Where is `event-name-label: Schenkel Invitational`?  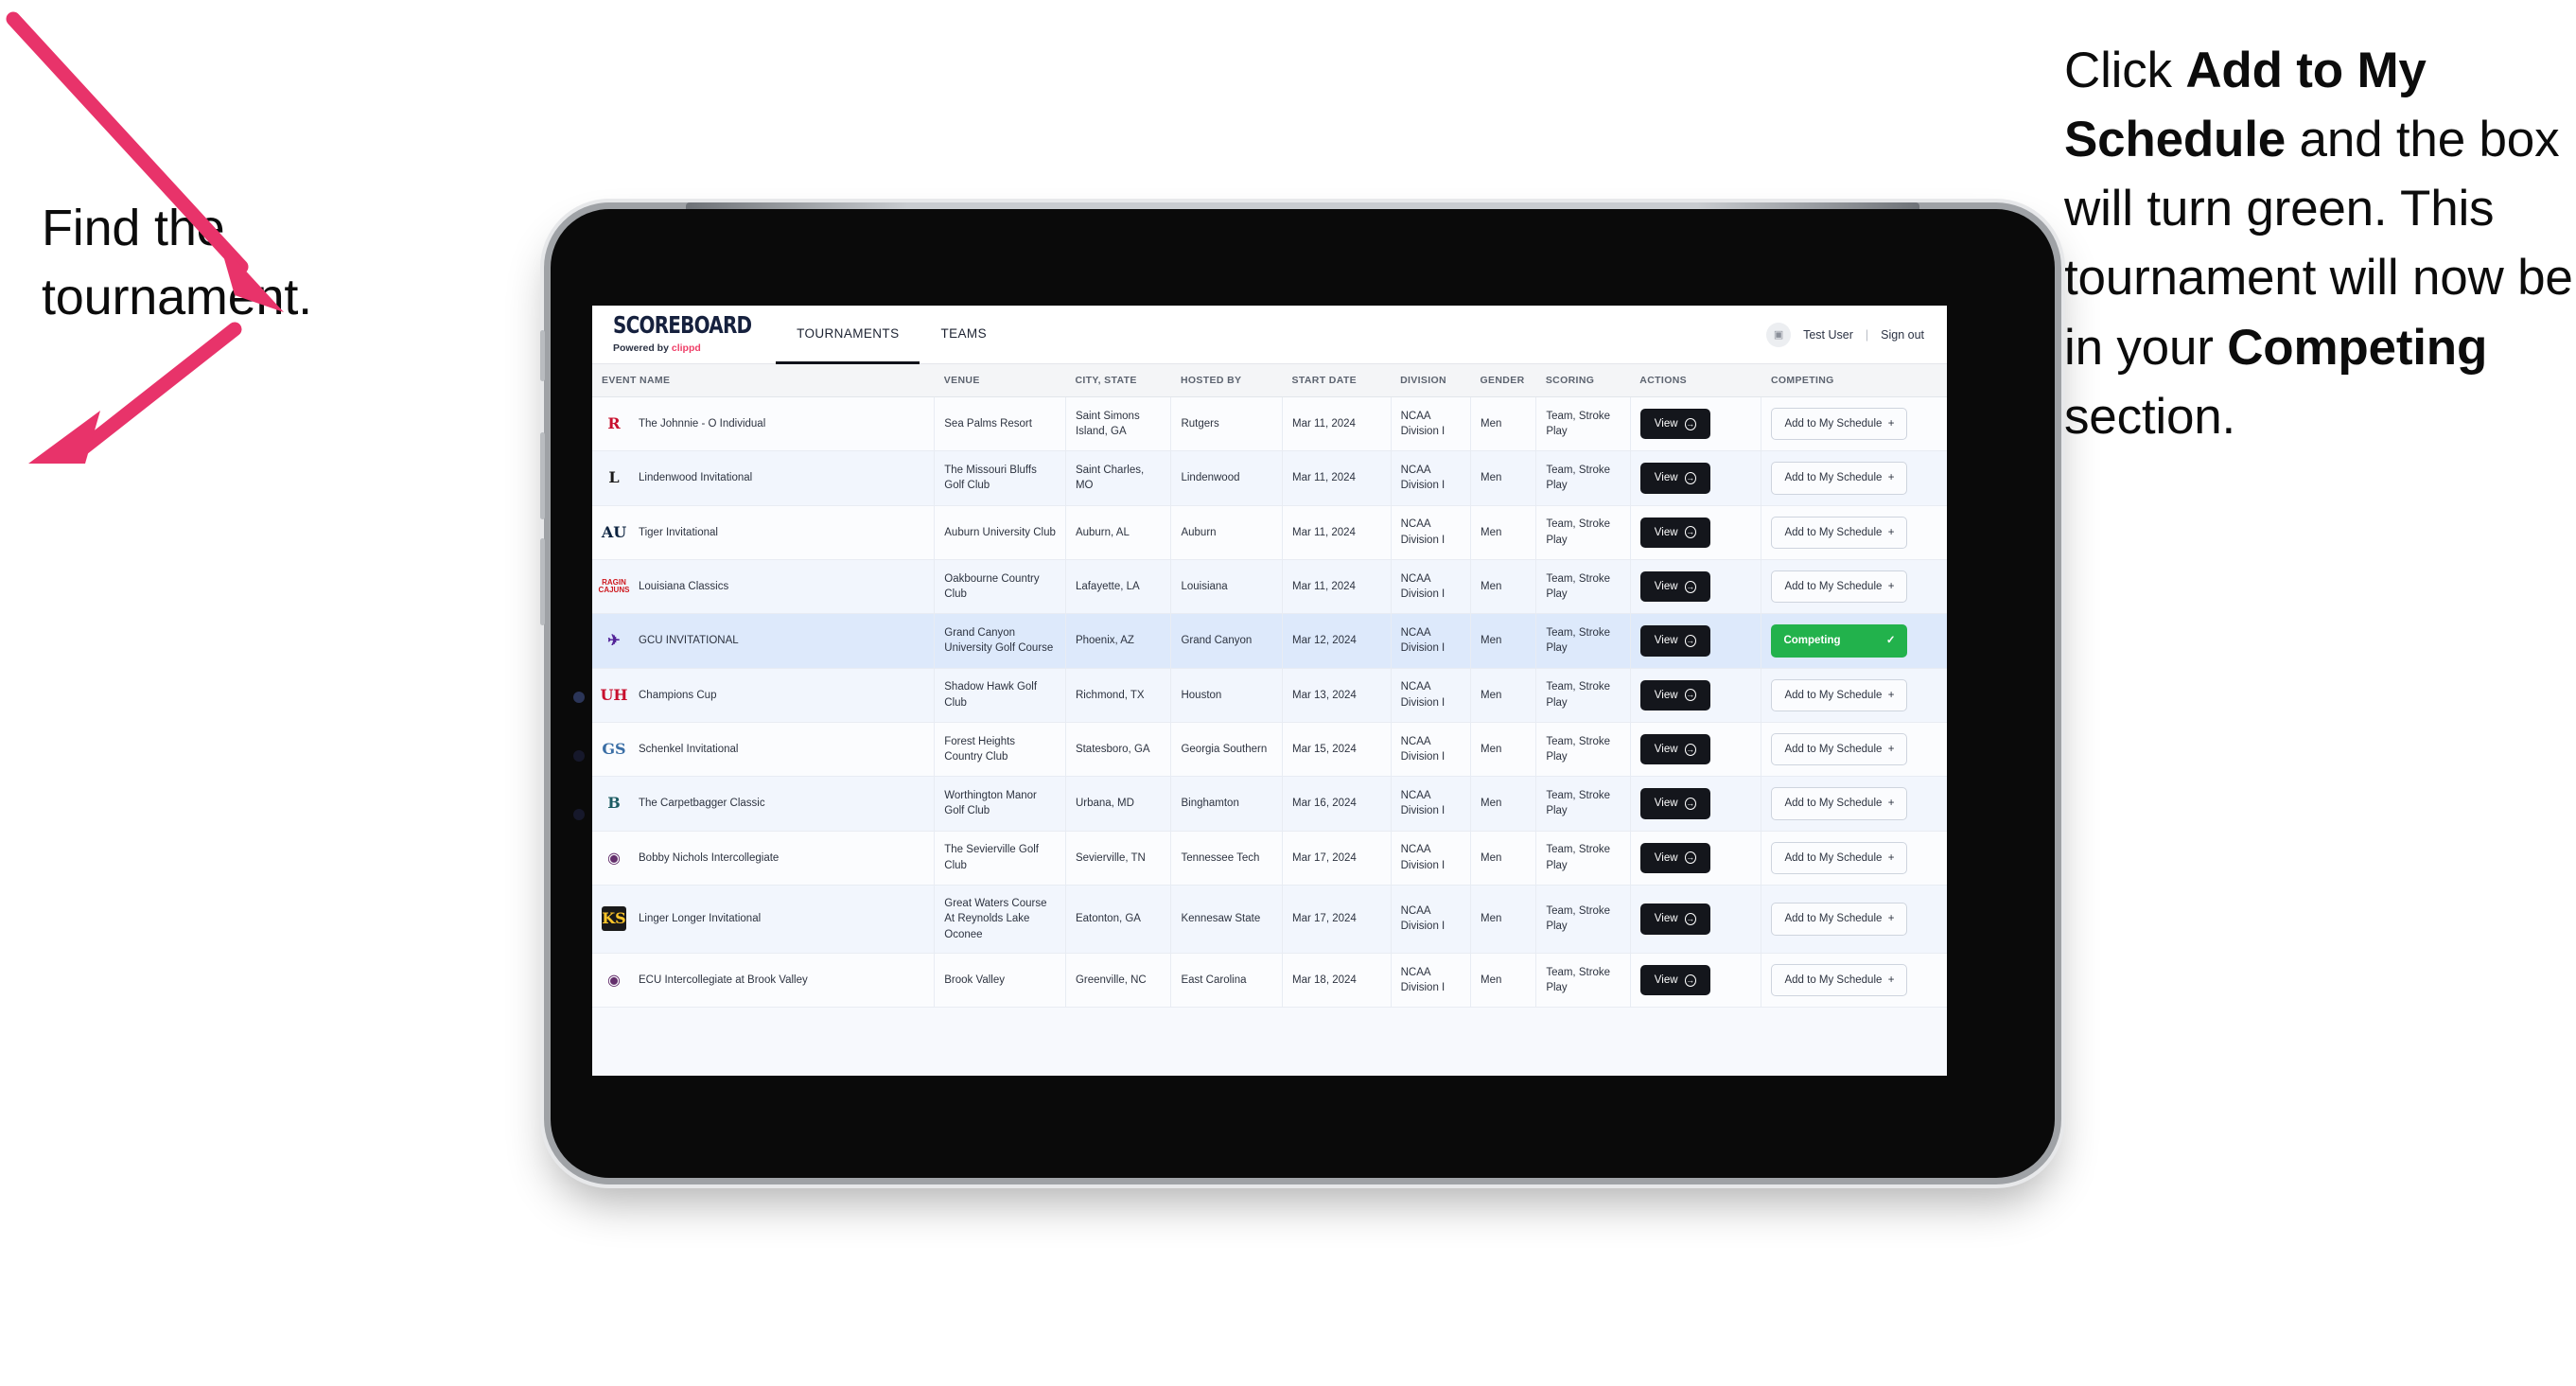
event-name-label: Schenkel Invitational is located at coordinates (689, 749).